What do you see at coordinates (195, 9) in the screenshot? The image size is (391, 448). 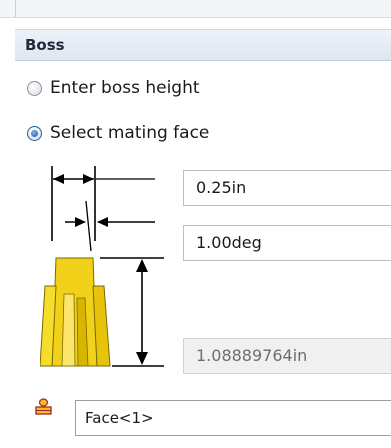 I see `top-strip` at bounding box center [195, 9].